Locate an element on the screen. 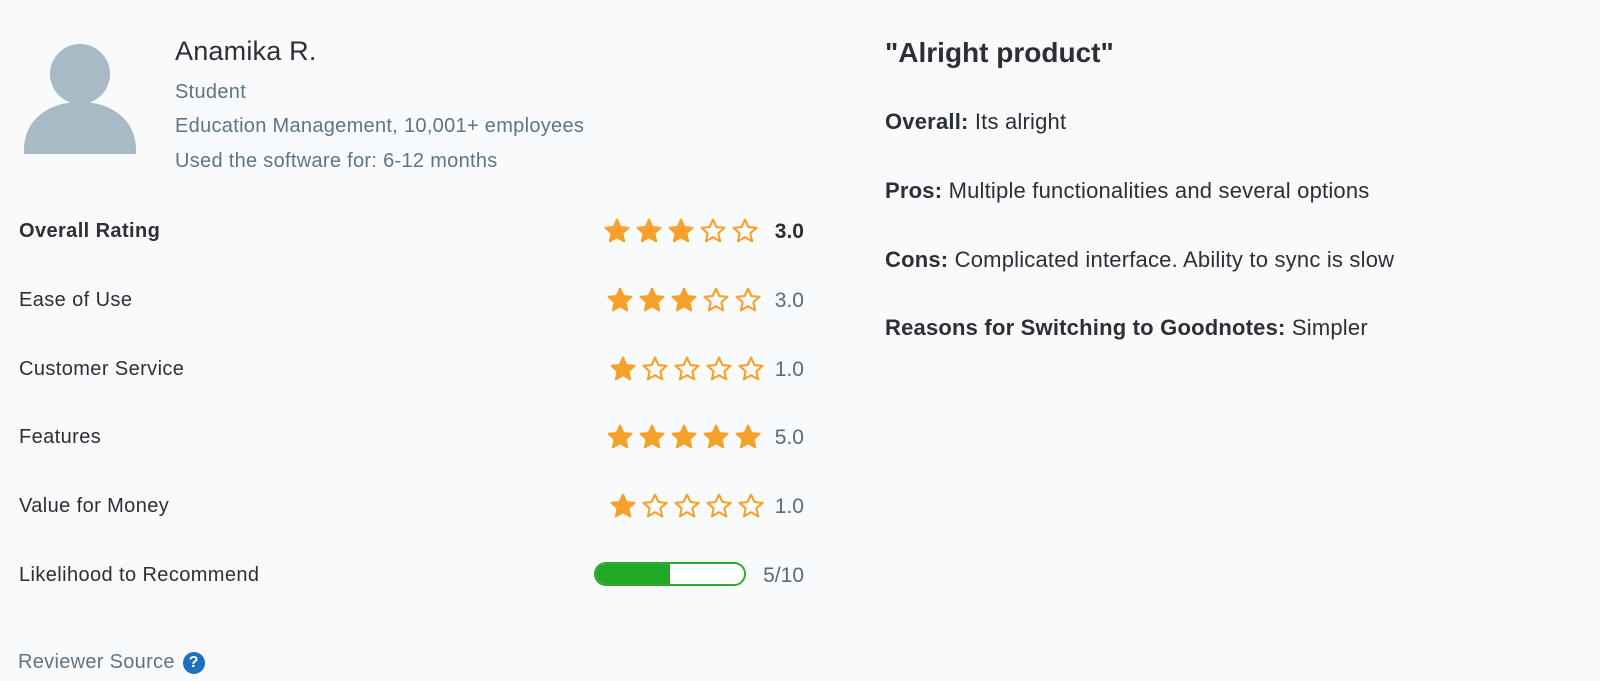  rating-label: Features is located at coordinates (60, 437).